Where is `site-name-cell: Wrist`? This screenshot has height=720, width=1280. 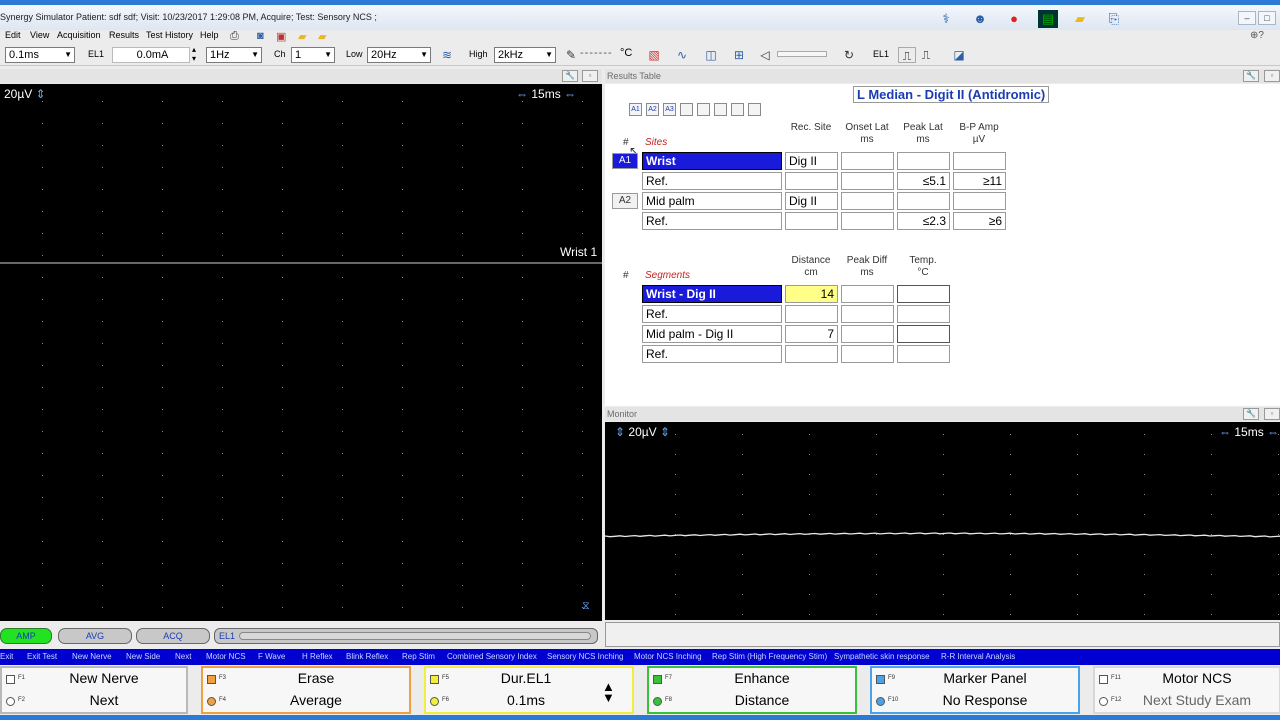
site-name-cell: Wrist is located at coordinates (712, 161).